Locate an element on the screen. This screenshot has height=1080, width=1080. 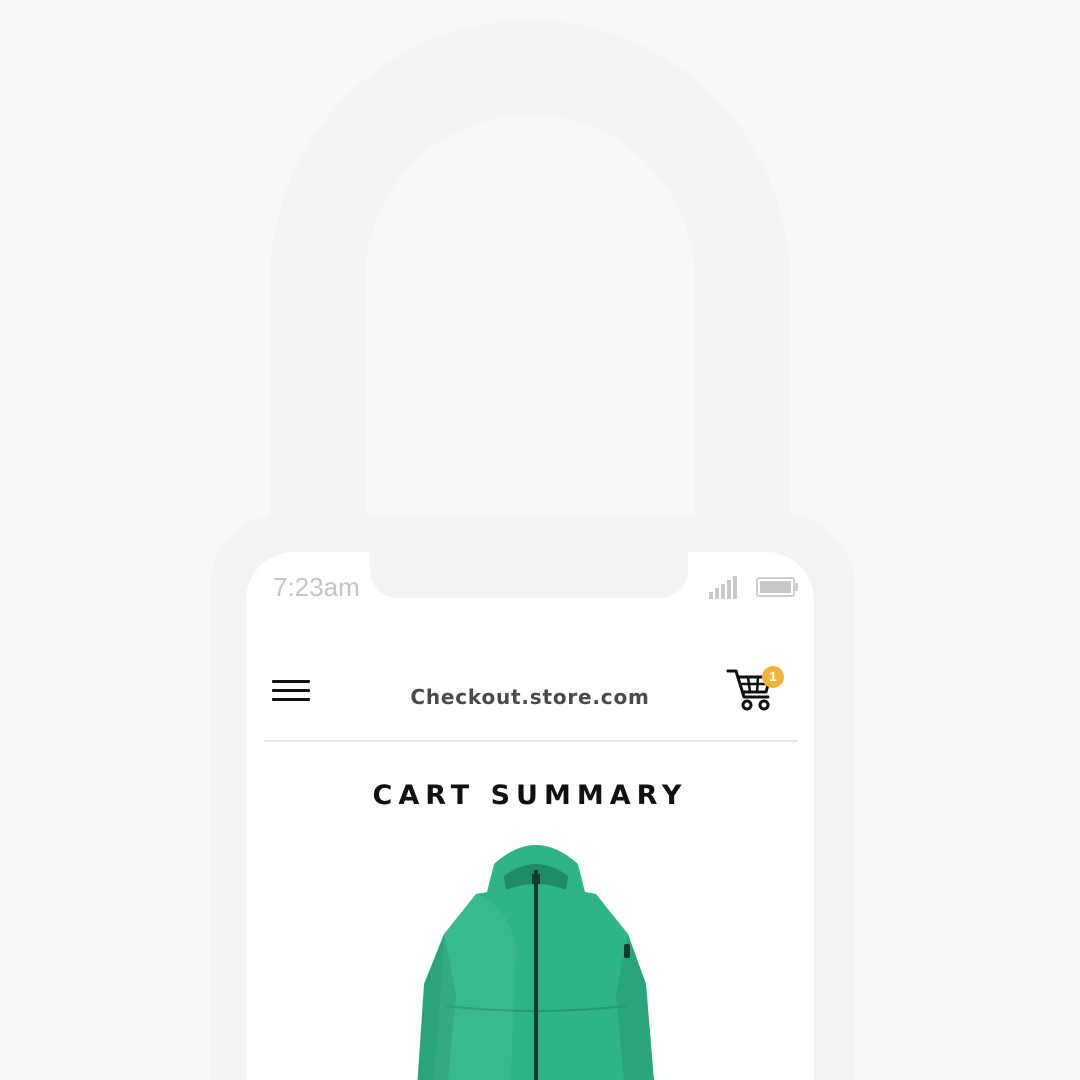
phone-notch is located at coordinates (529, 575).